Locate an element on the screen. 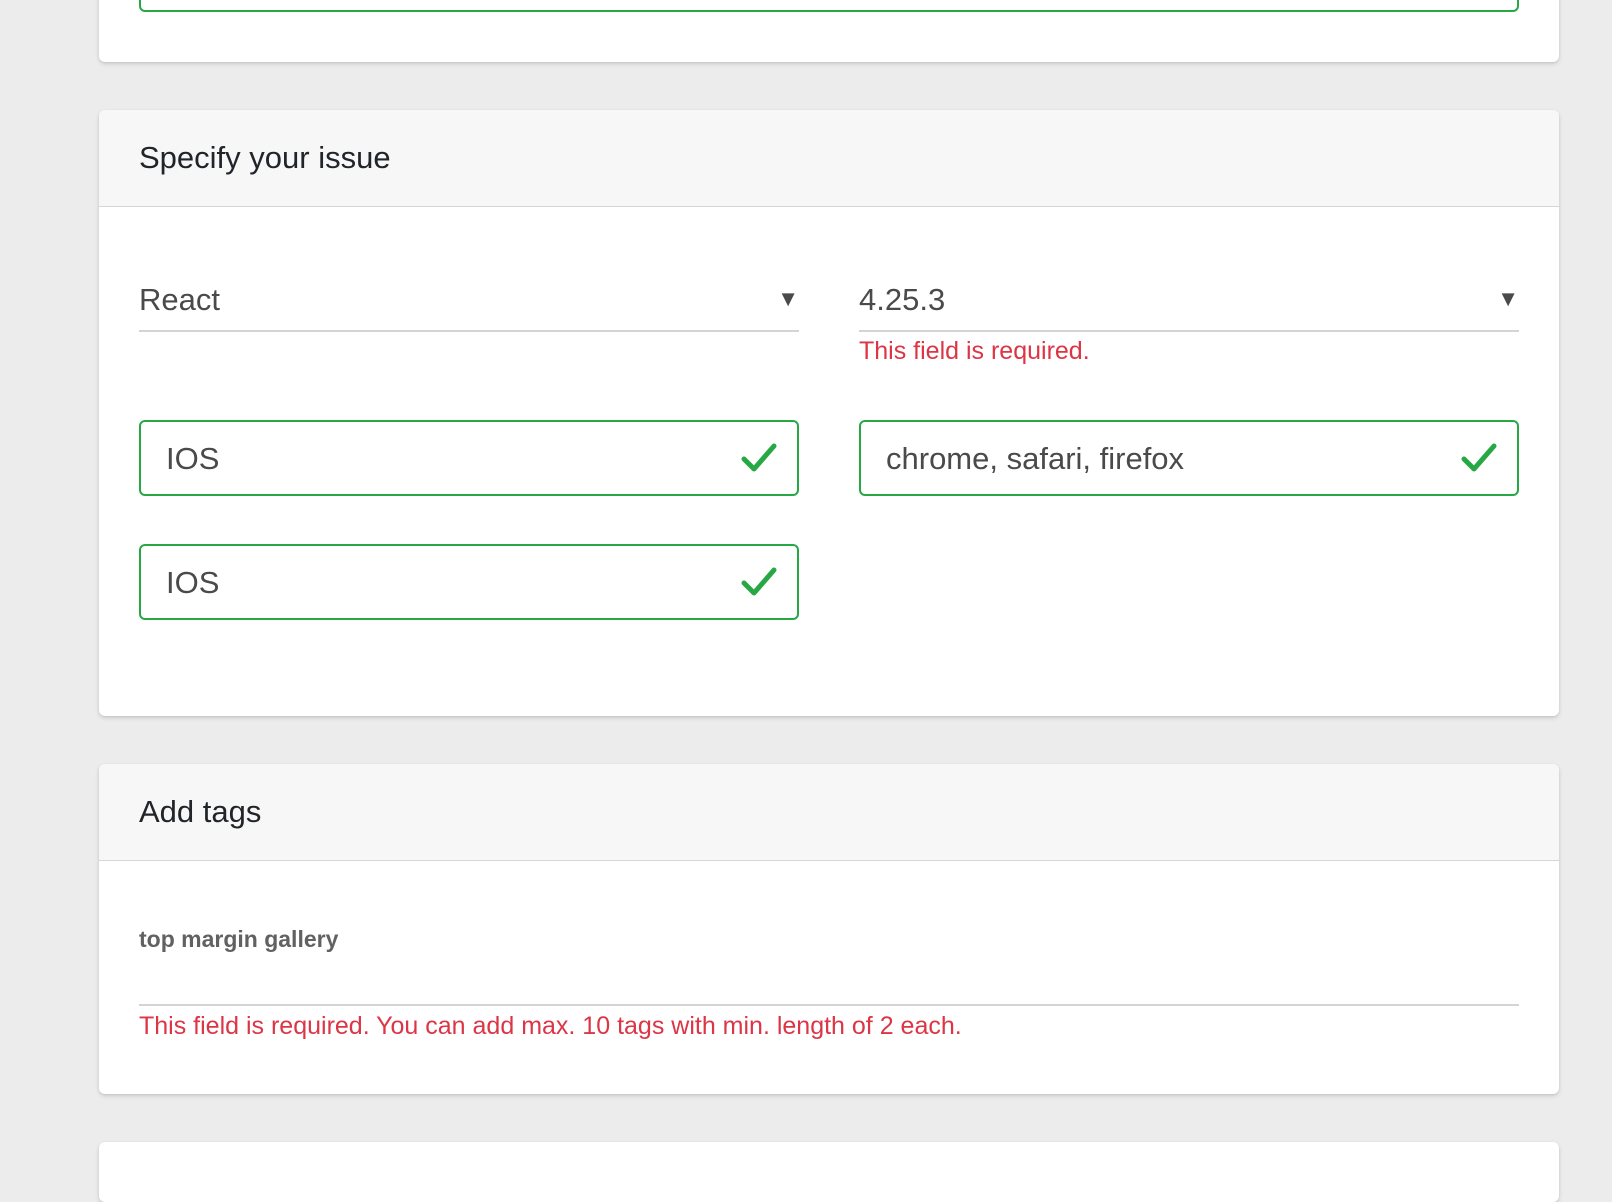  next-section-card is located at coordinates (829, 1172).